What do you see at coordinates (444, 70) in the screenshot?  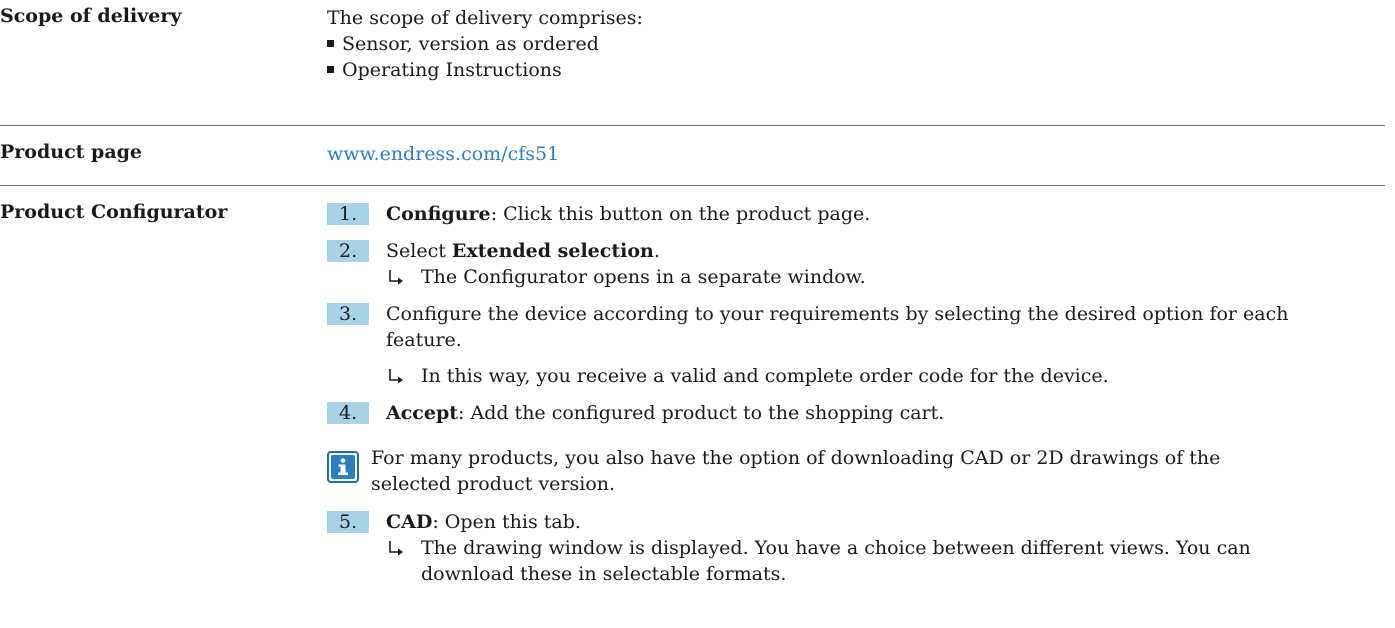 I see `list-item: Operating Instructions` at bounding box center [444, 70].